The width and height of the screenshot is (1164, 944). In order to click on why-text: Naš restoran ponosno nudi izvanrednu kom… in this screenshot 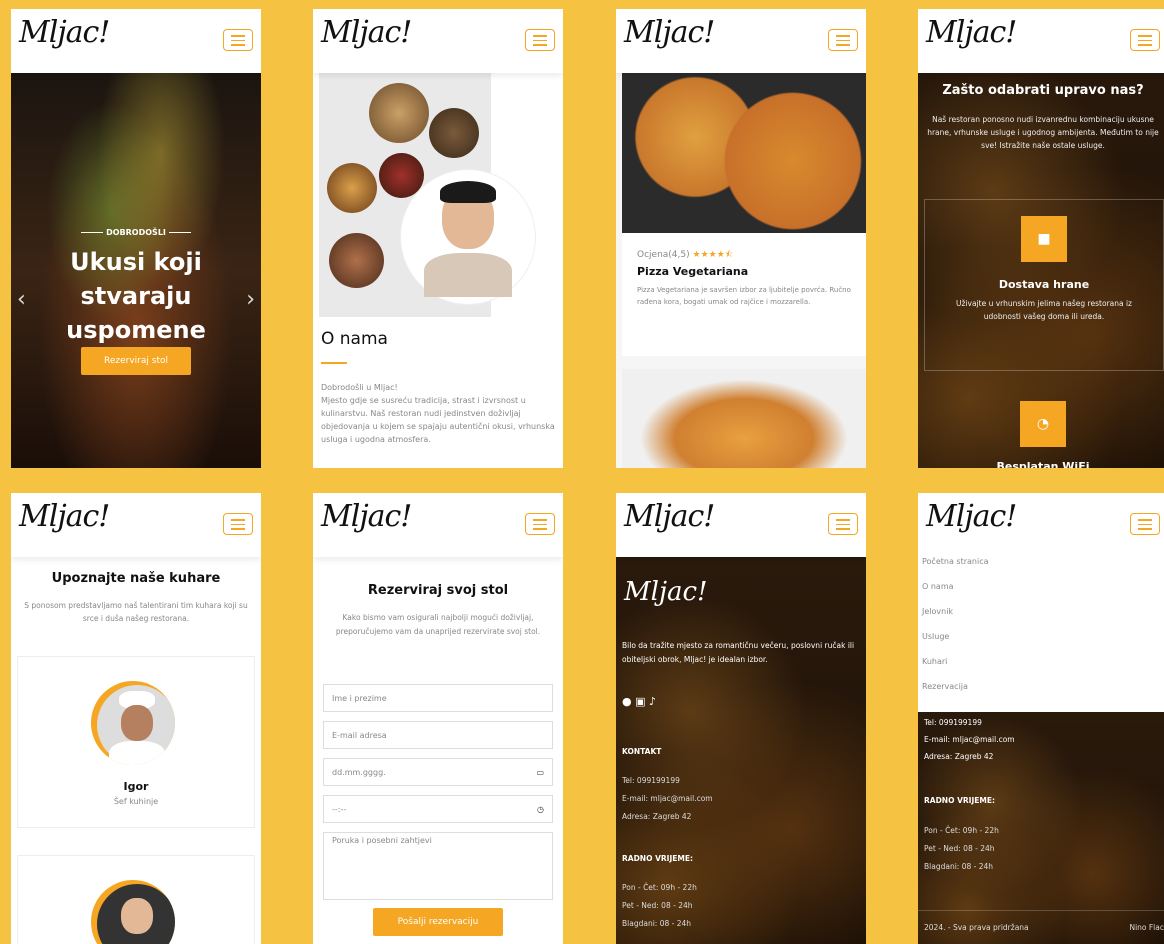, I will do `click(1043, 132)`.